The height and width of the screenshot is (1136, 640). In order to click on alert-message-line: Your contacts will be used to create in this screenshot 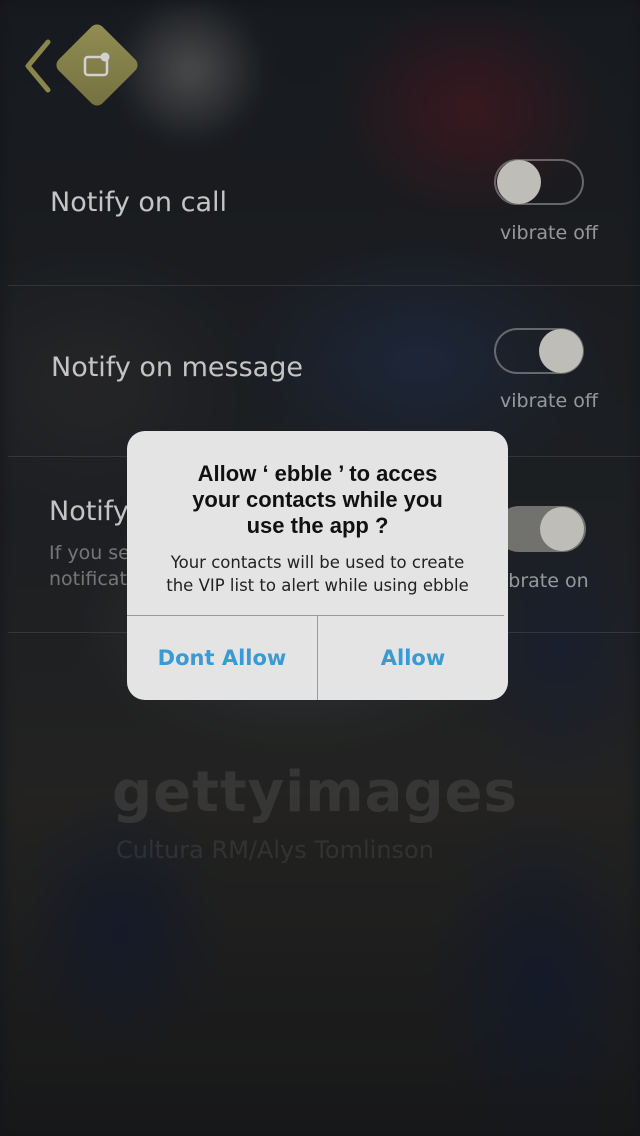, I will do `click(317, 562)`.